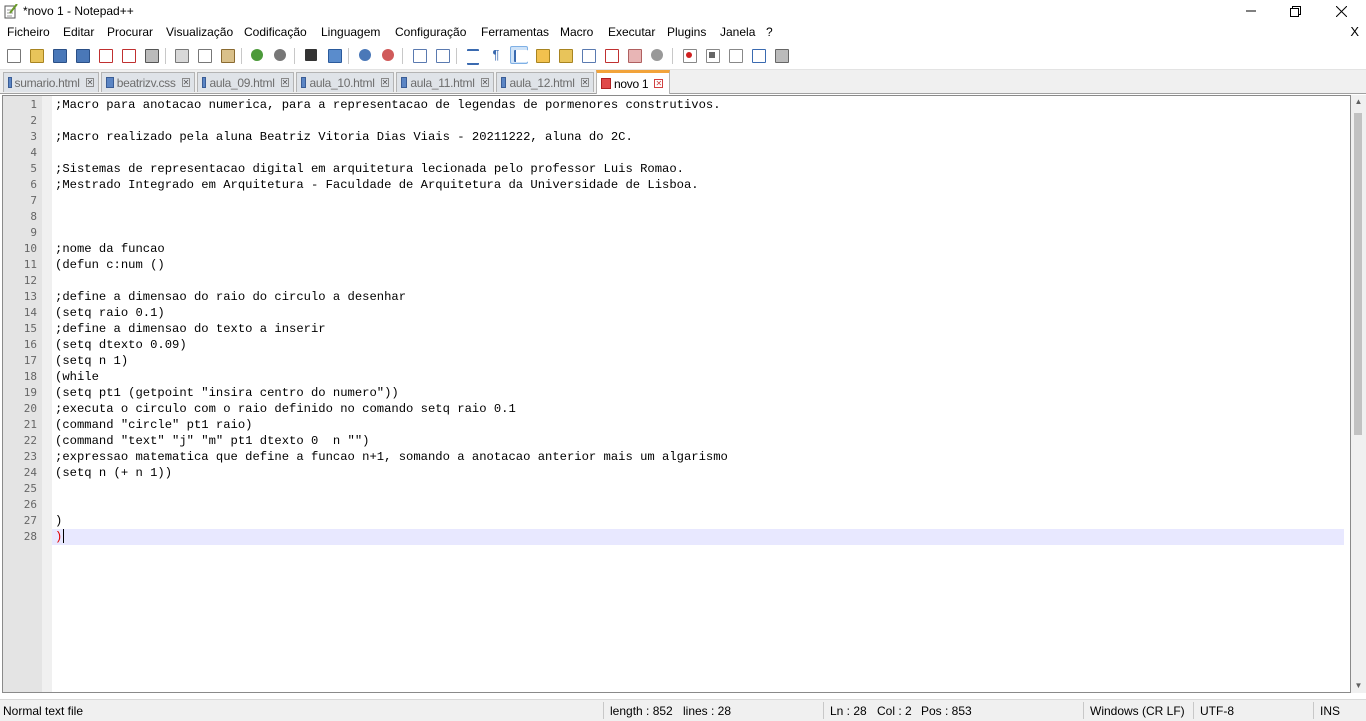 Image resolution: width=1366 pixels, height=721 pixels. Describe the element at coordinates (611, 55) in the screenshot. I see `monitoring-button` at that location.